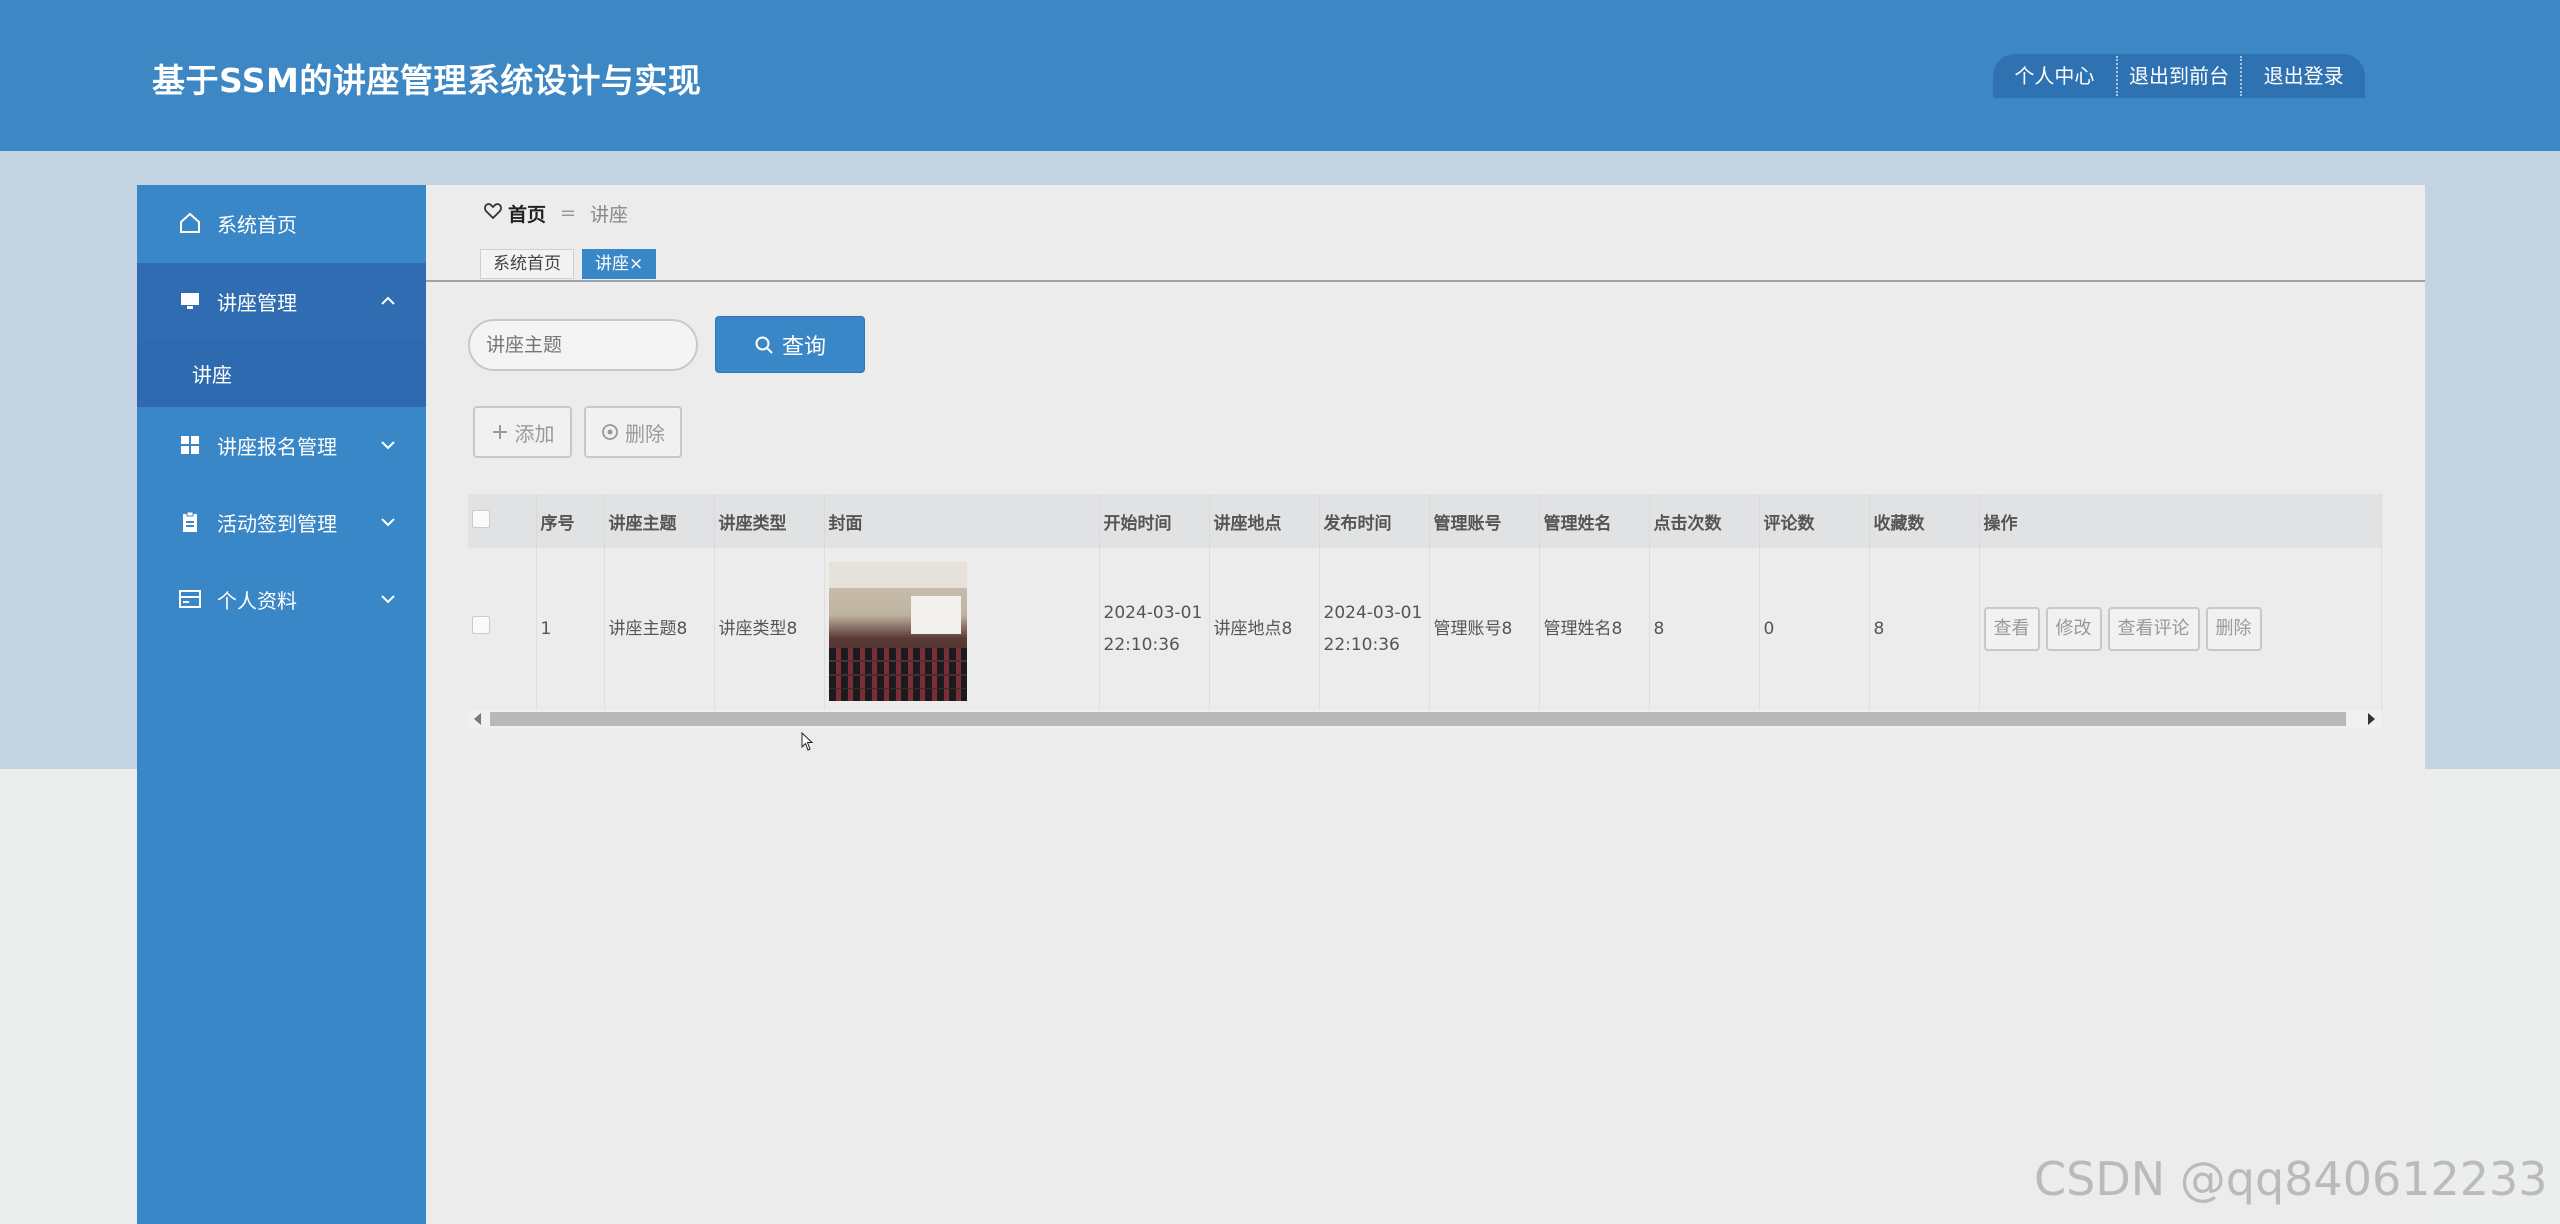 The height and width of the screenshot is (1224, 2560). Describe the element at coordinates (1361, 645) in the screenshot. I see `publish-time: 22:10:36` at that location.